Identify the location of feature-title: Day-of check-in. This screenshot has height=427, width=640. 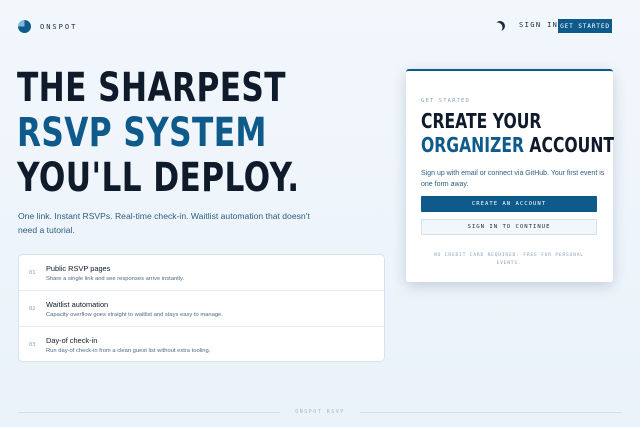
(72, 340).